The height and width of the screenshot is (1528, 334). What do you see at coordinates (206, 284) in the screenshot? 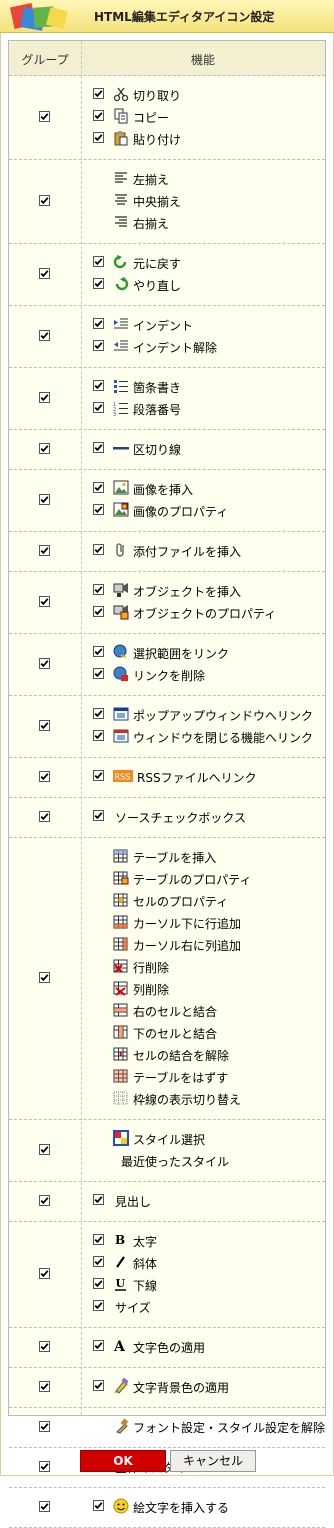
I see `feature-item: やり直し` at bounding box center [206, 284].